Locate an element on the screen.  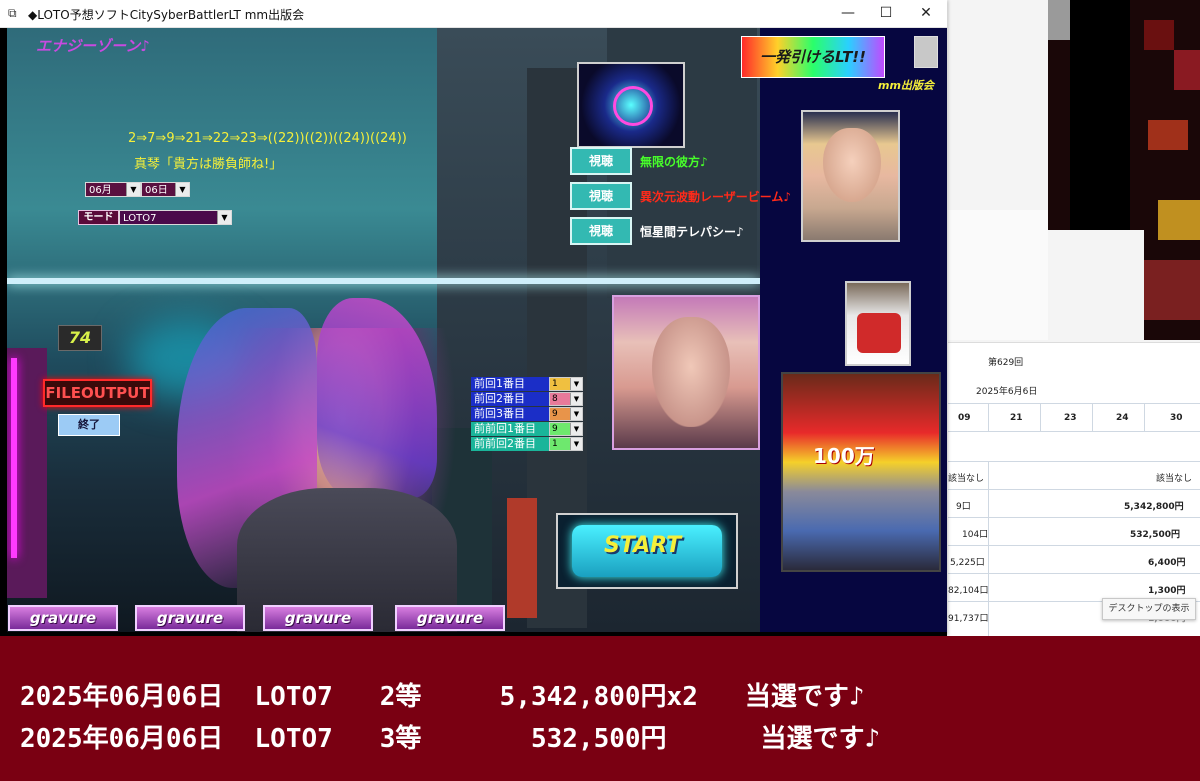
prev-row-label: 前前回2番目 is located at coordinates (510, 444).